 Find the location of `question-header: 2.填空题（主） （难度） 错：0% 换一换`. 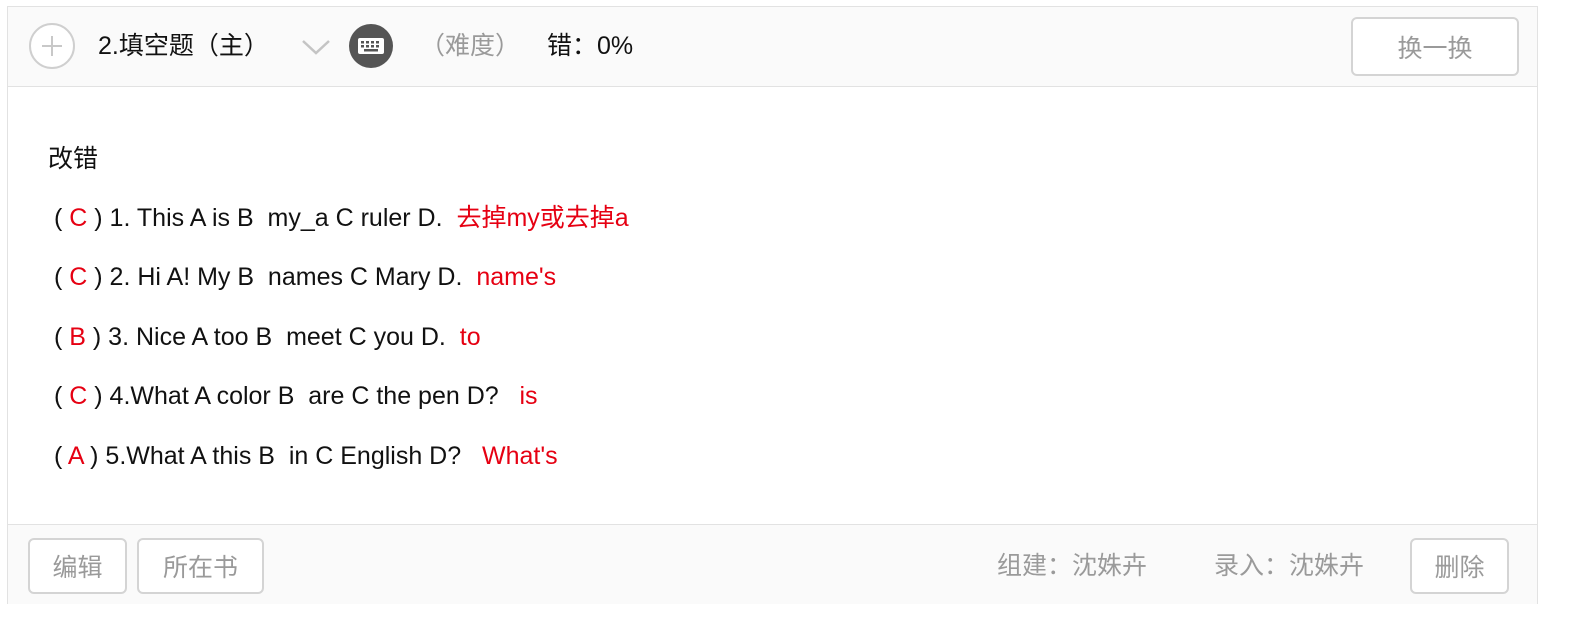

question-header: 2.填空题（主） （难度） 错：0% 换一换 is located at coordinates (772, 47).